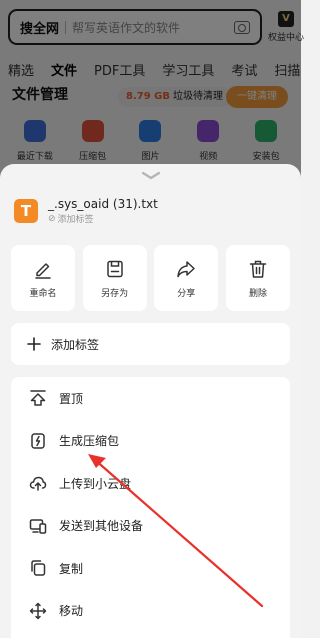 Image resolution: width=320 pixels, height=638 pixels. I want to click on delete-label: 删除, so click(257, 294).